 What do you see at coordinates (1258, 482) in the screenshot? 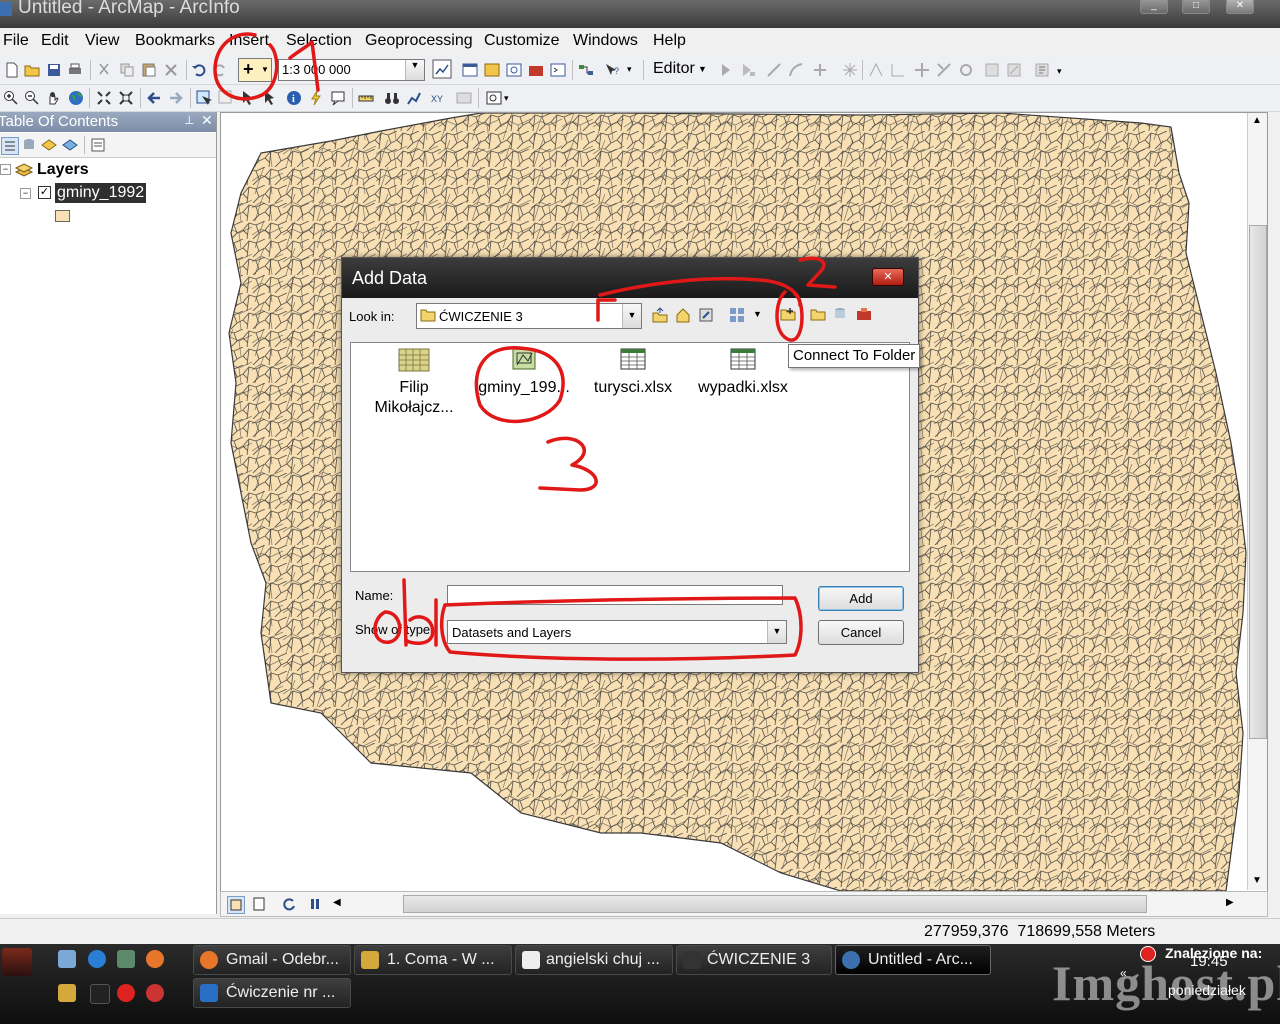
I see `scroll-thumb` at bounding box center [1258, 482].